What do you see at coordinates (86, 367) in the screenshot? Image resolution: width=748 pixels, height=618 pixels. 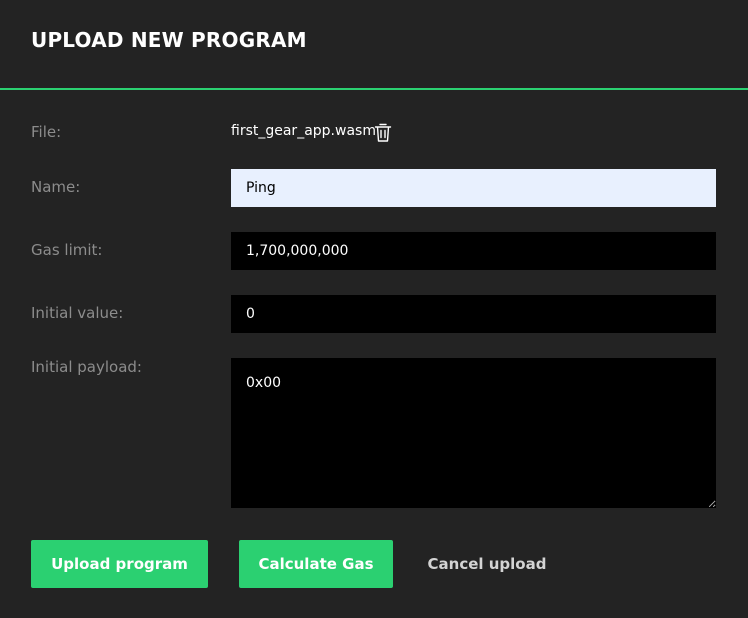 I see `initial-payload-label: Initial payload:` at bounding box center [86, 367].